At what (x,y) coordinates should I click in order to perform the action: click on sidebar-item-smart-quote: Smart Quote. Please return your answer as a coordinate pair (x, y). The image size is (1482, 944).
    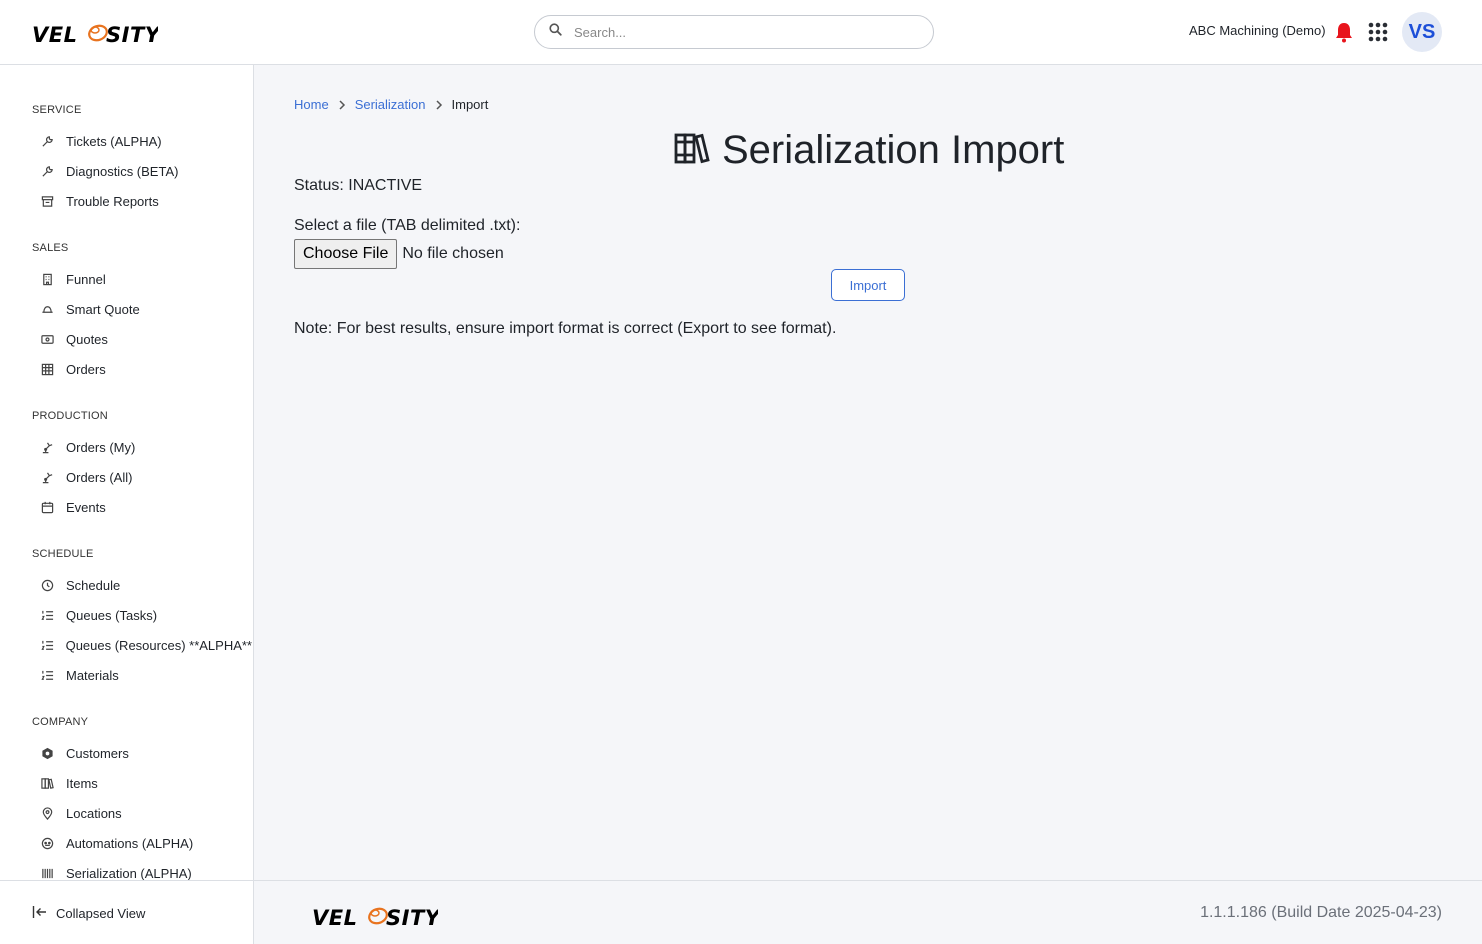
    Looking at the image, I should click on (142, 309).